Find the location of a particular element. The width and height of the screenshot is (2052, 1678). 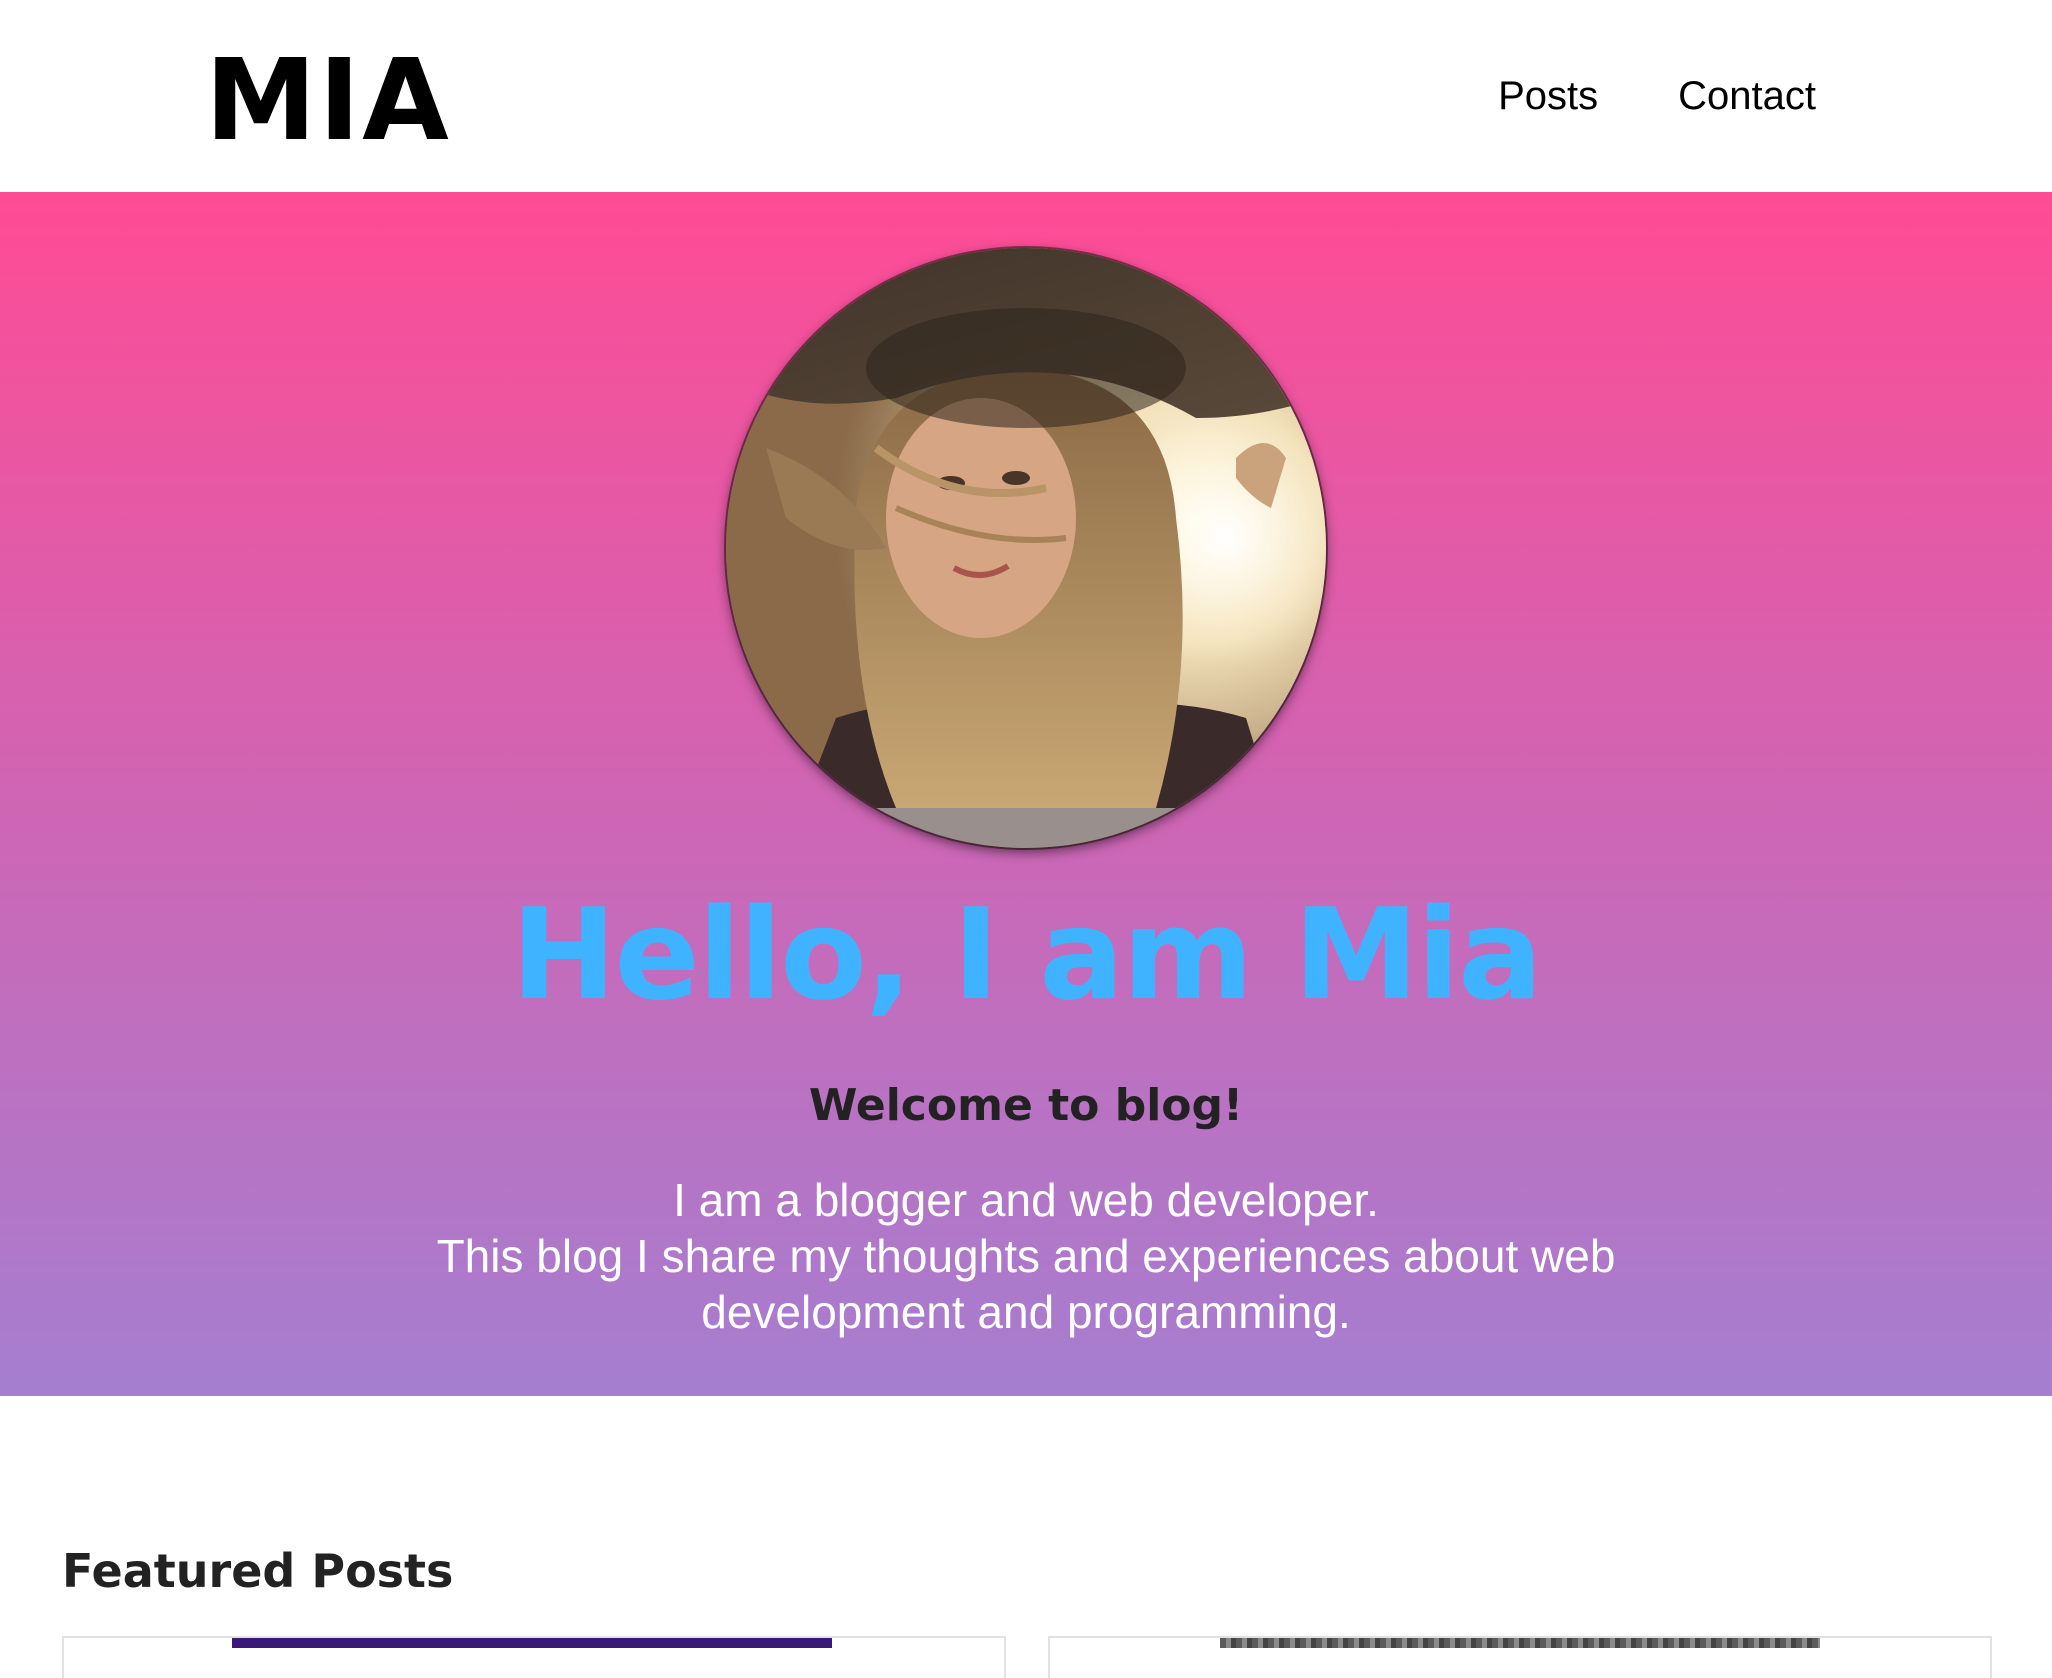

profile-photo-icon is located at coordinates (1026, 548).